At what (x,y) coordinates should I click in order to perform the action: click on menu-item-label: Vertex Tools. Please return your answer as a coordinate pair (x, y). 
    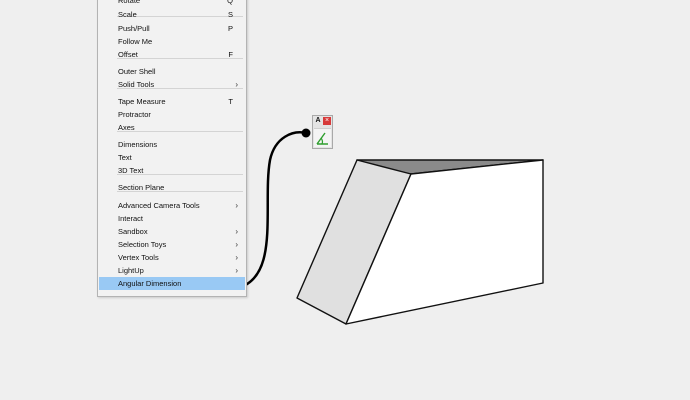
    Looking at the image, I should click on (138, 257).